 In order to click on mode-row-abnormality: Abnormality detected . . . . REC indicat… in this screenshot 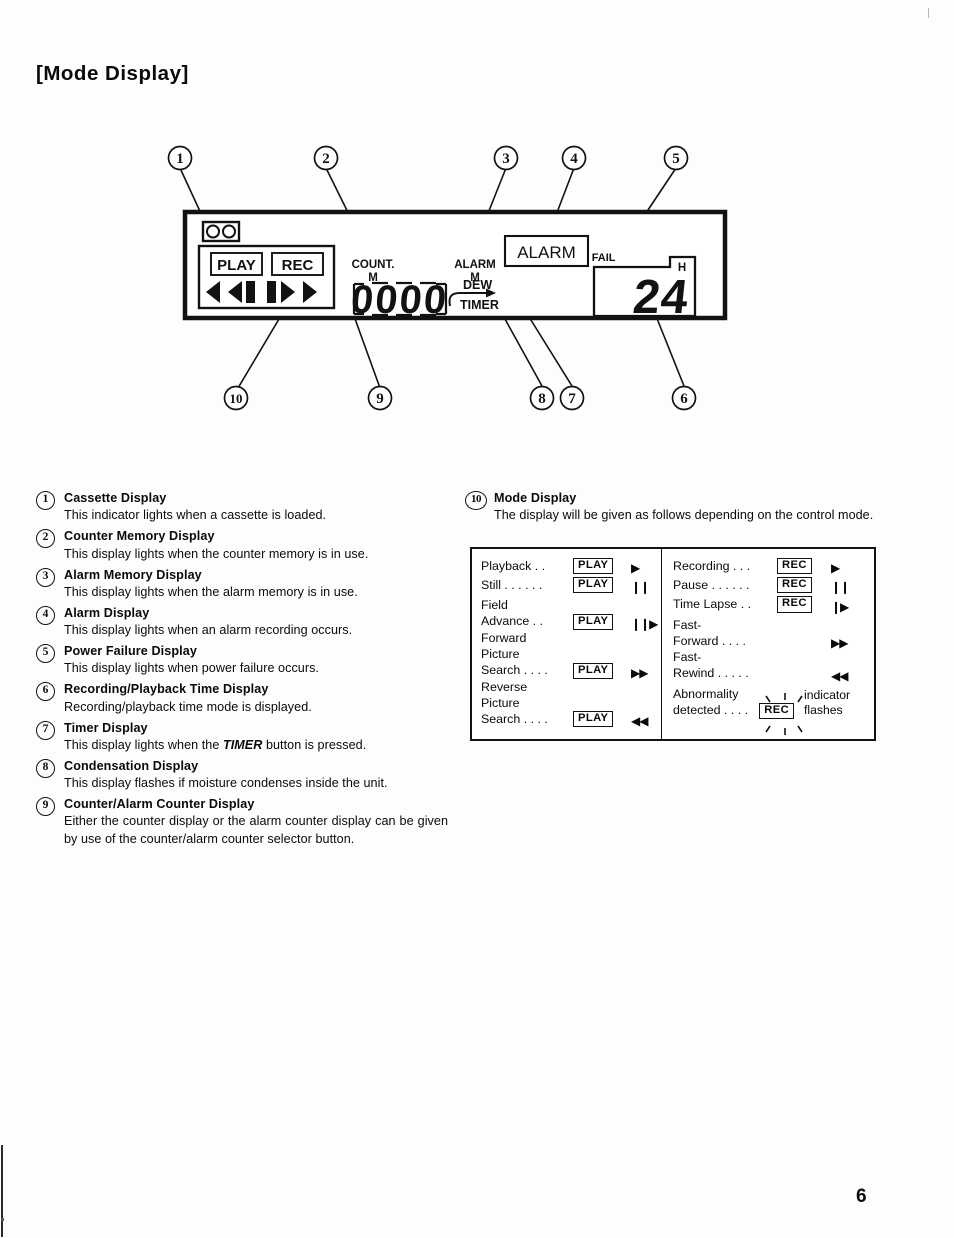, I will do `click(775, 711)`.